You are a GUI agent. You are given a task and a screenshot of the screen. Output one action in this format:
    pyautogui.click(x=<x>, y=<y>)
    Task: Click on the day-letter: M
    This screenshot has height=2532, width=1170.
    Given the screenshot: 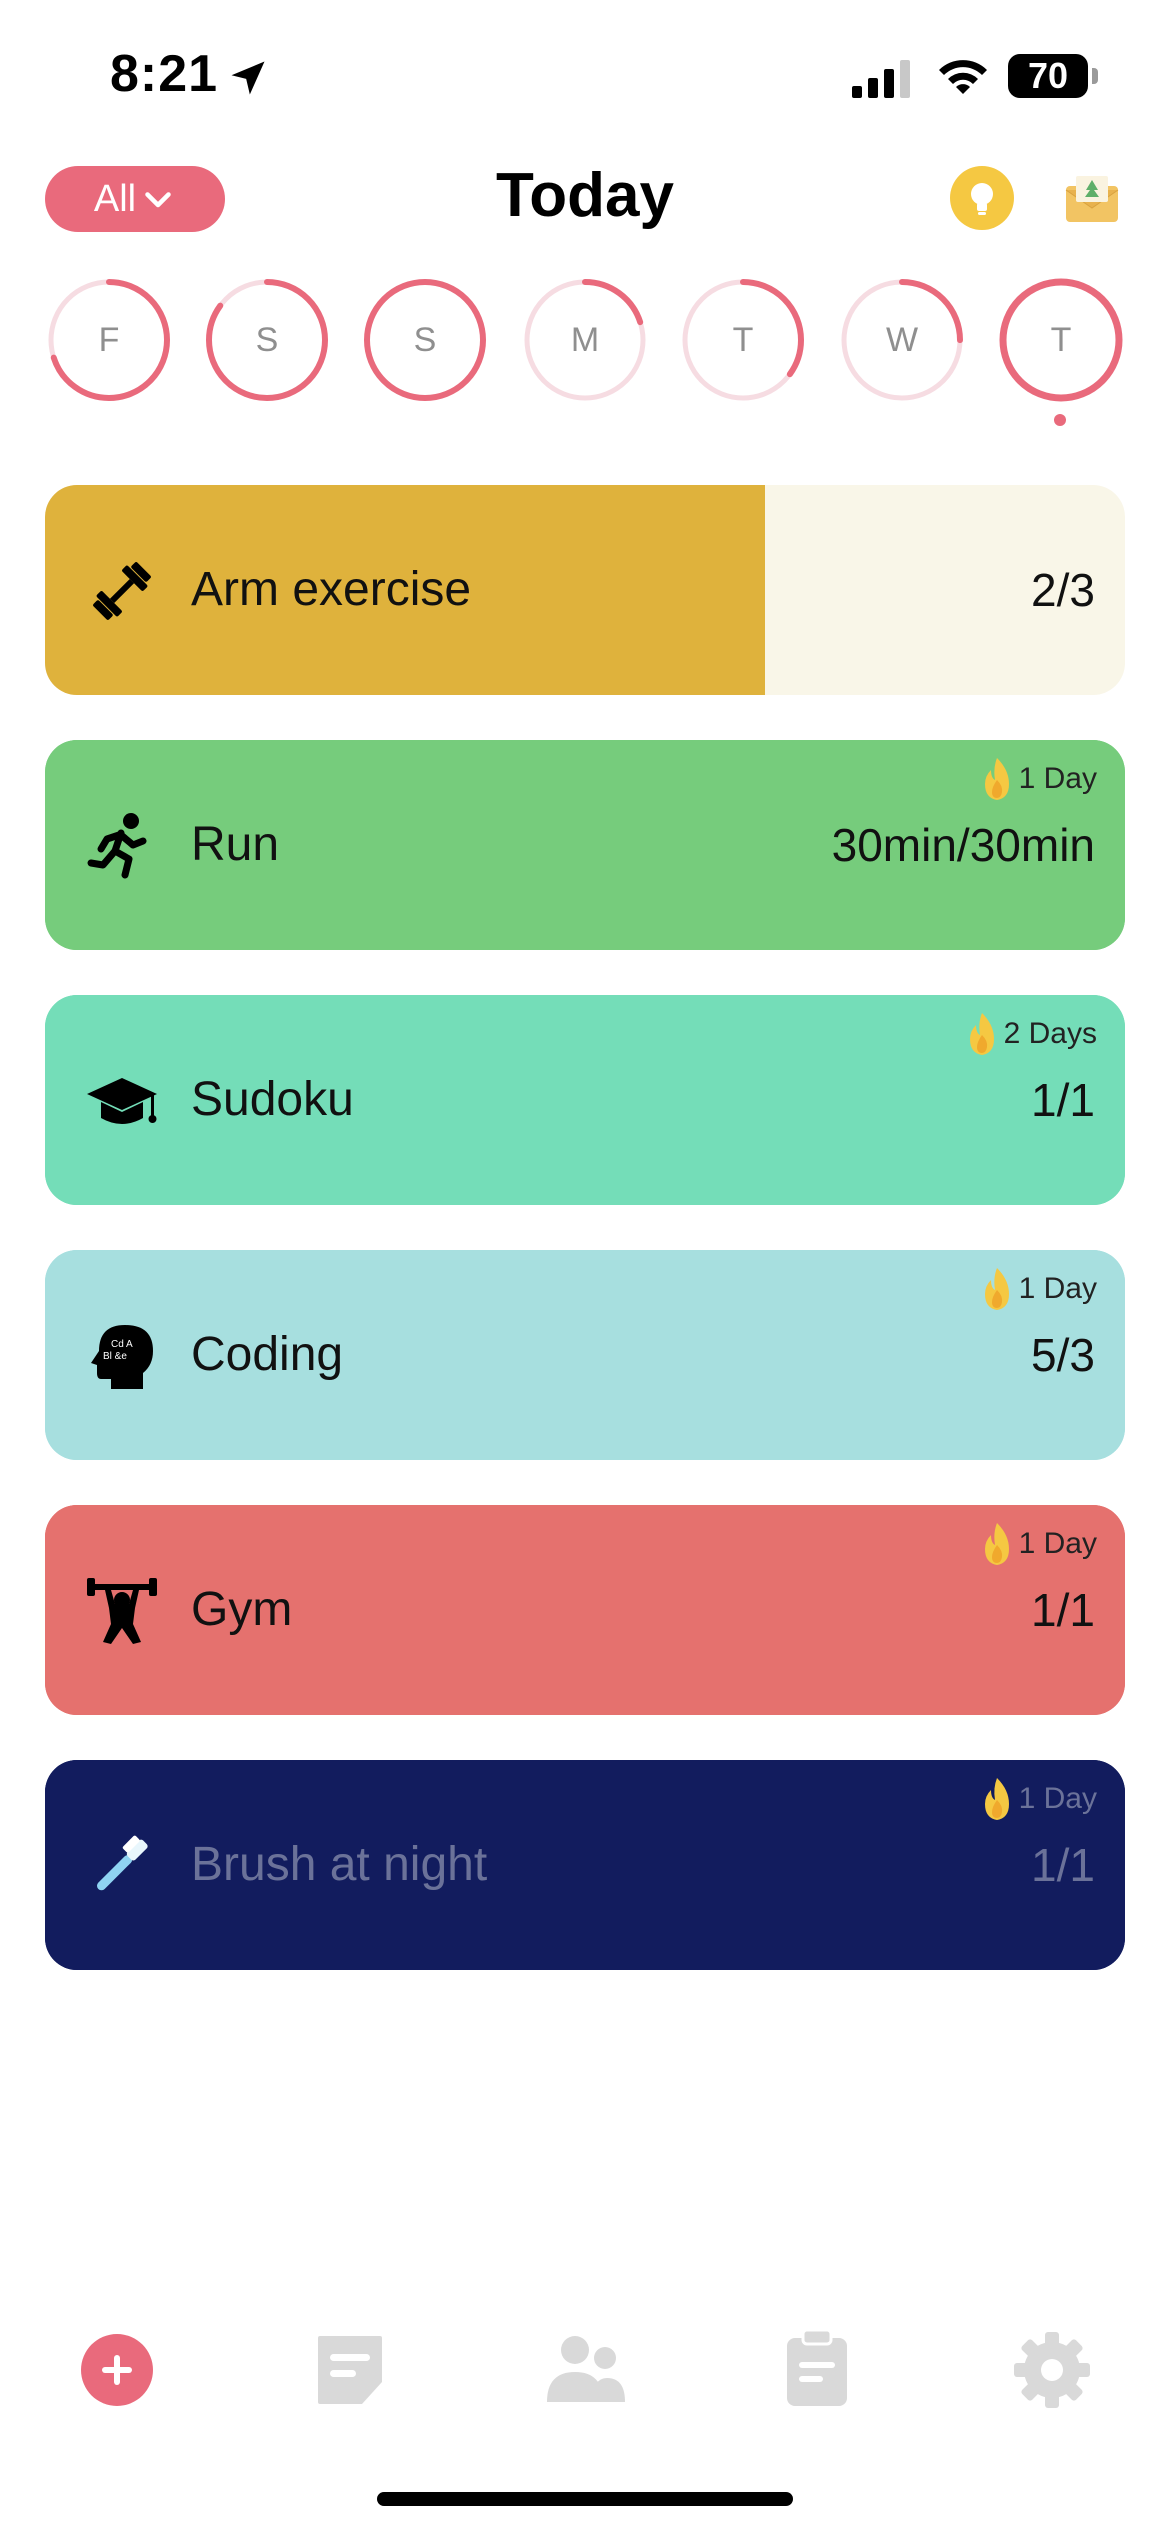 What is the action you would take?
    pyautogui.click(x=585, y=340)
    